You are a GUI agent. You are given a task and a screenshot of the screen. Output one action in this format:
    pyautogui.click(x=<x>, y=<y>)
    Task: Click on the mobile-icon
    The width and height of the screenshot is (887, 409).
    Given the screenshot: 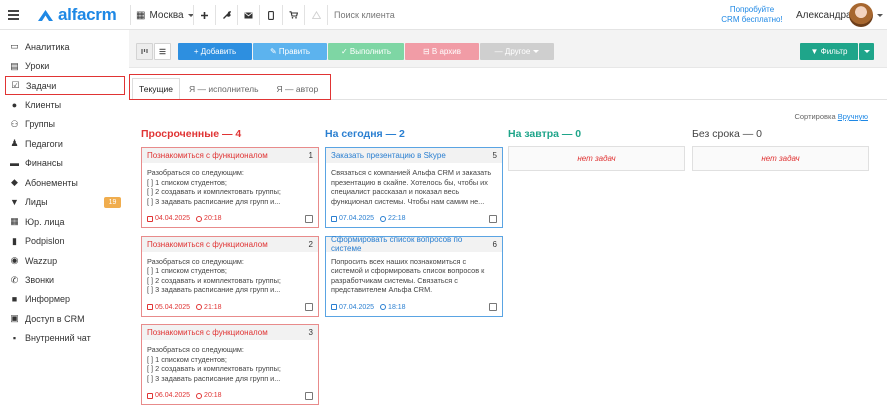 What is the action you would take?
    pyautogui.click(x=271, y=15)
    